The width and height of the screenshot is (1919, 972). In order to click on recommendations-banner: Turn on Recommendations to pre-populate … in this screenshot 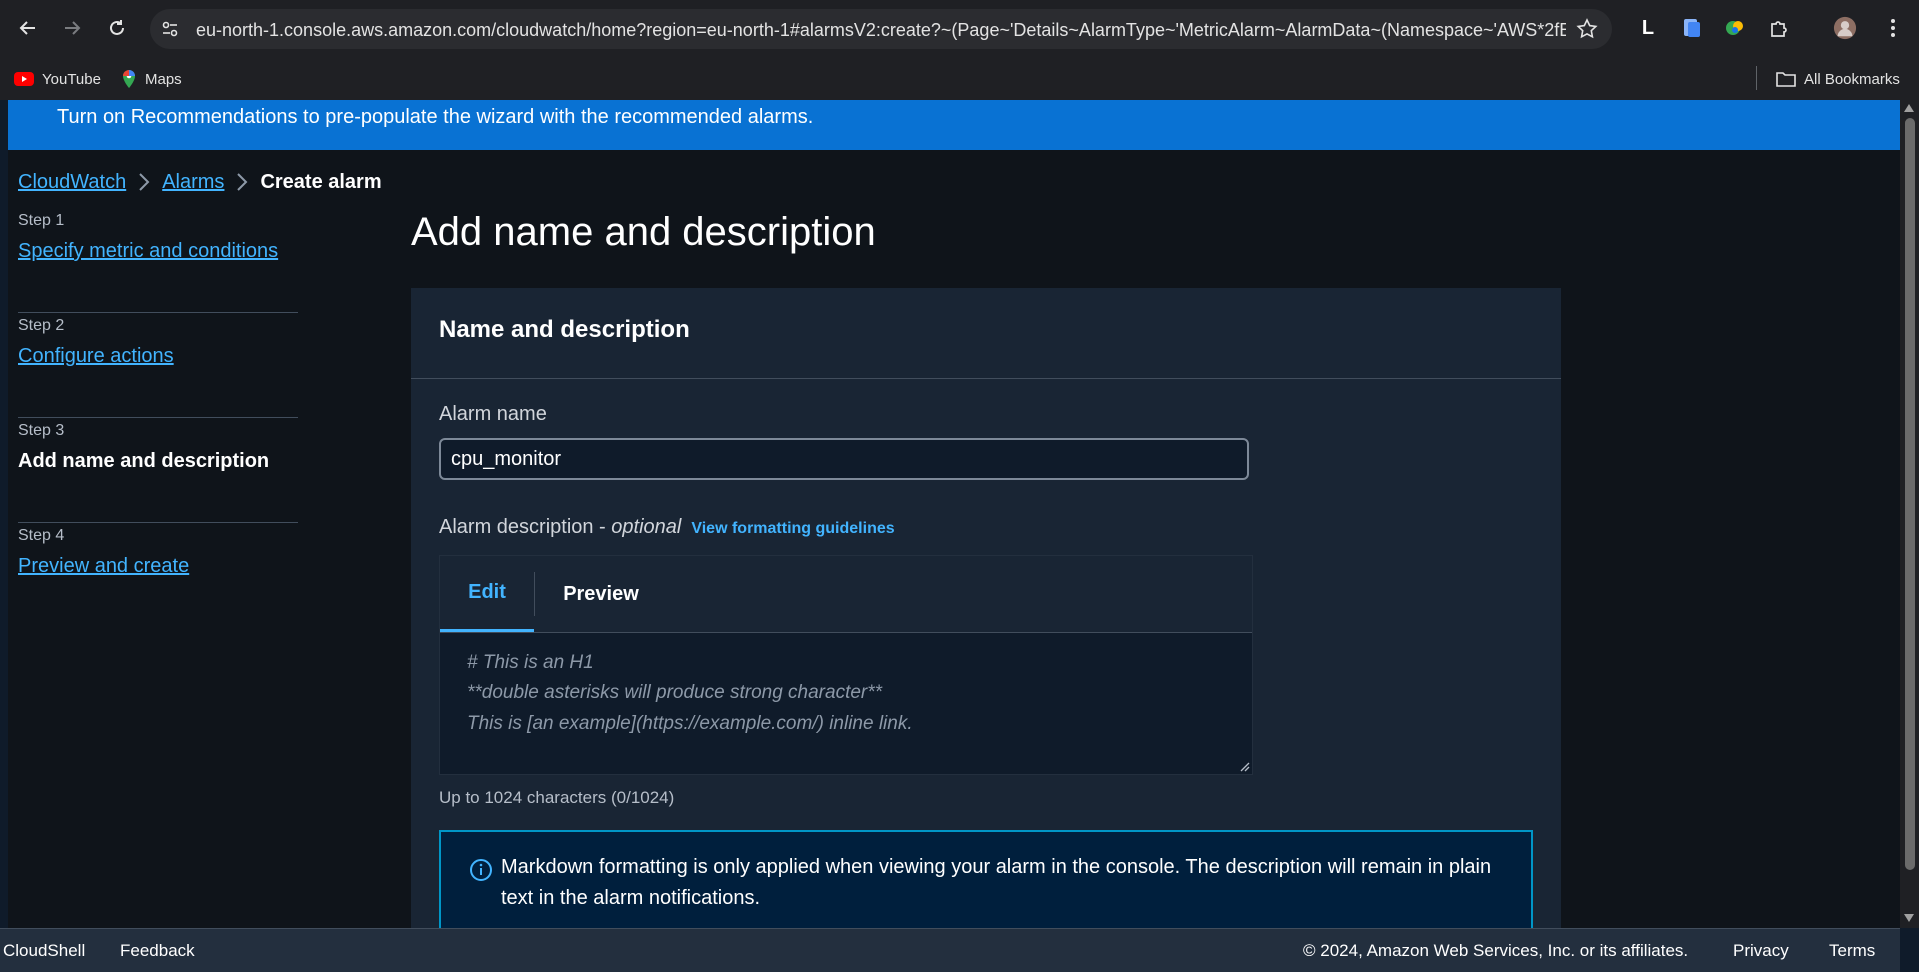, I will do `click(954, 125)`.